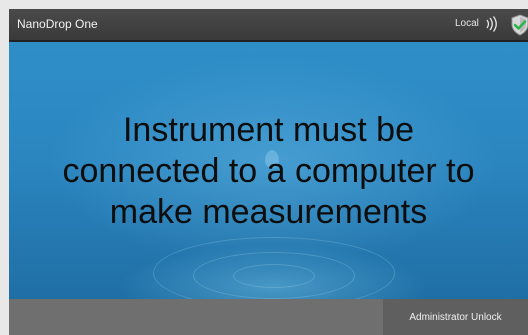 This screenshot has height=335, width=528. What do you see at coordinates (455, 317) in the screenshot?
I see `administrator-unlock-button: Administrator Unlock` at bounding box center [455, 317].